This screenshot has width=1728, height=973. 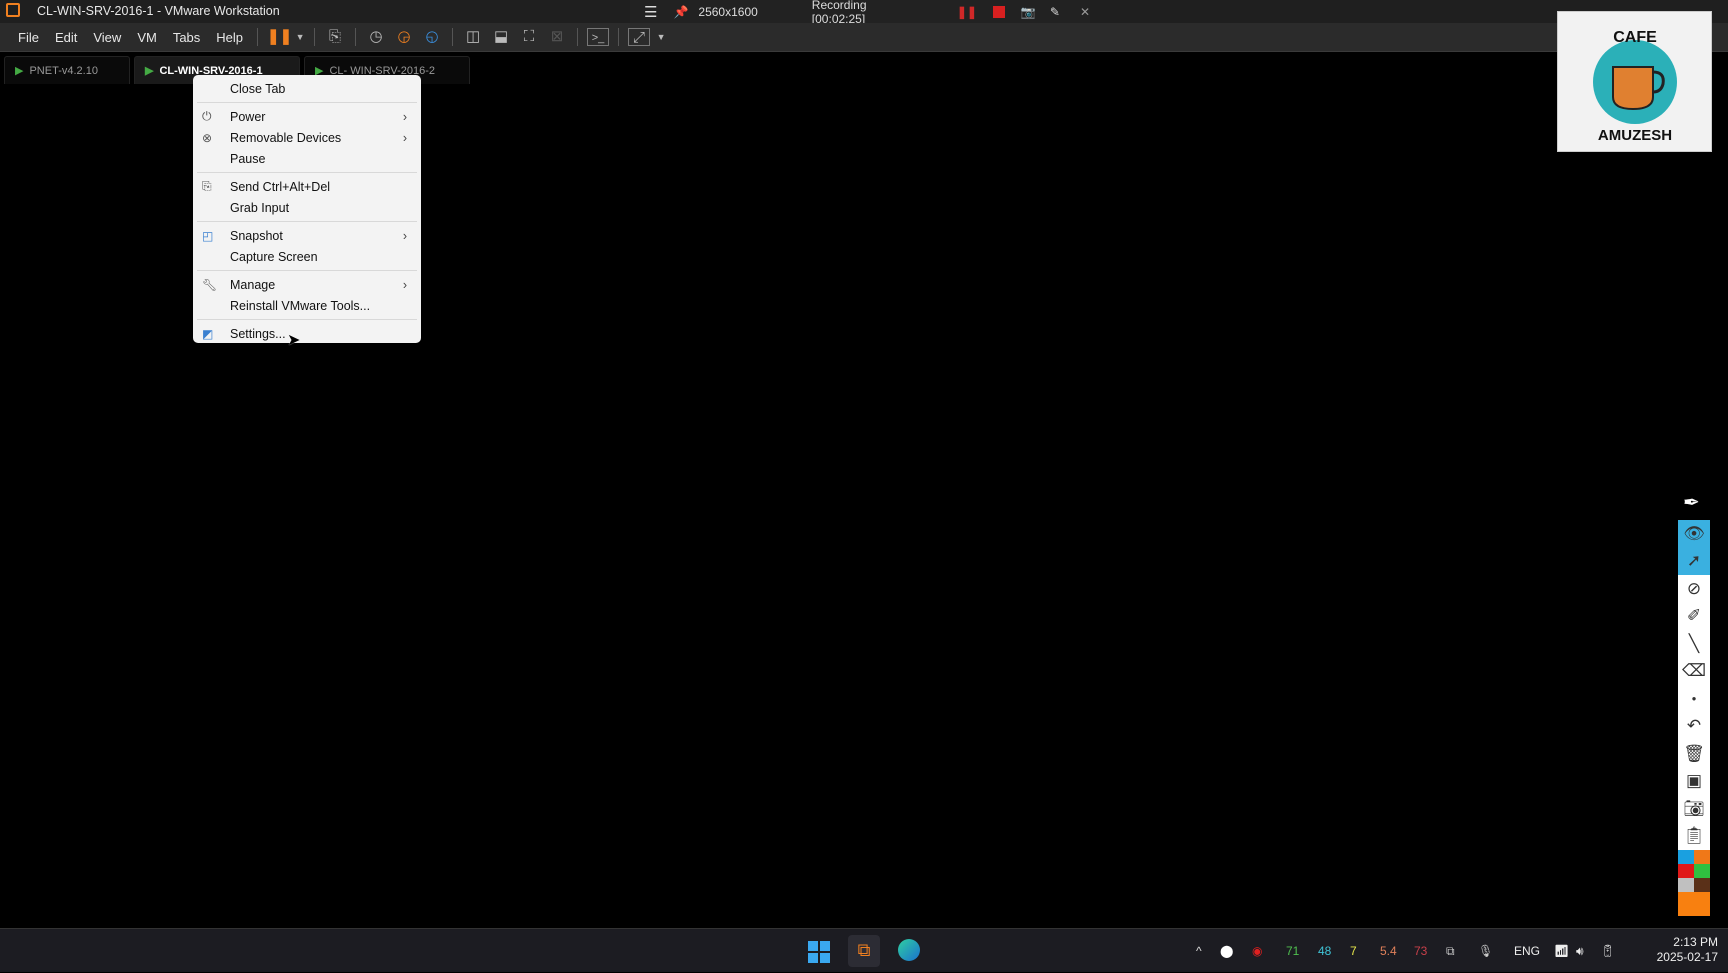 I want to click on camera-icon: 📷, so click(x=1028, y=12).